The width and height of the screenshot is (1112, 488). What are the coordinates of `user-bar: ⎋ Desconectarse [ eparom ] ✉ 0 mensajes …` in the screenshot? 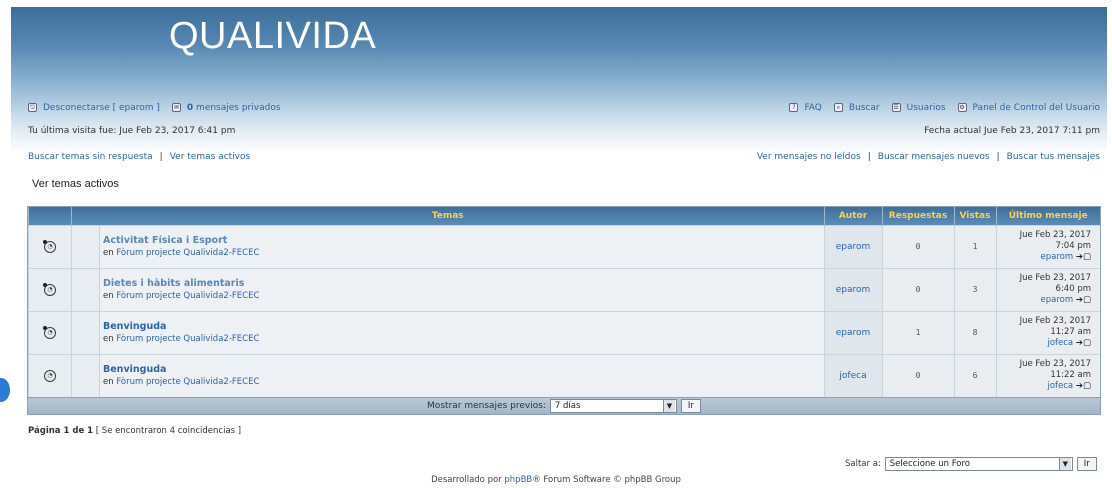 It's located at (564, 107).